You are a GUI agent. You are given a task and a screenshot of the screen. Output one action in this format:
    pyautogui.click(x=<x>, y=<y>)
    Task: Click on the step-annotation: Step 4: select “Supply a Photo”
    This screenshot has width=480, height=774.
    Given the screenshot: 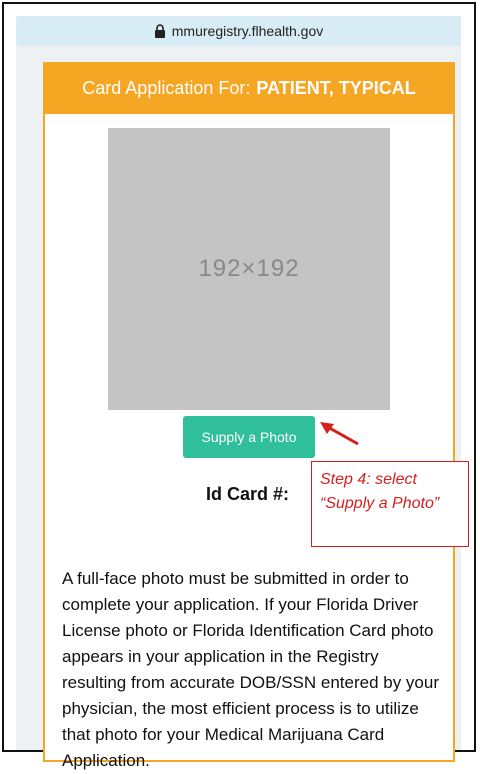 What is the action you would take?
    pyautogui.click(x=390, y=504)
    